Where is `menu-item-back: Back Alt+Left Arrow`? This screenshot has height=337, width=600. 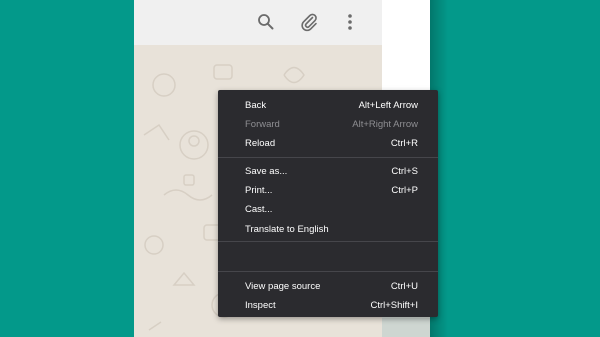 menu-item-back: Back Alt+Left Arrow is located at coordinates (328, 105).